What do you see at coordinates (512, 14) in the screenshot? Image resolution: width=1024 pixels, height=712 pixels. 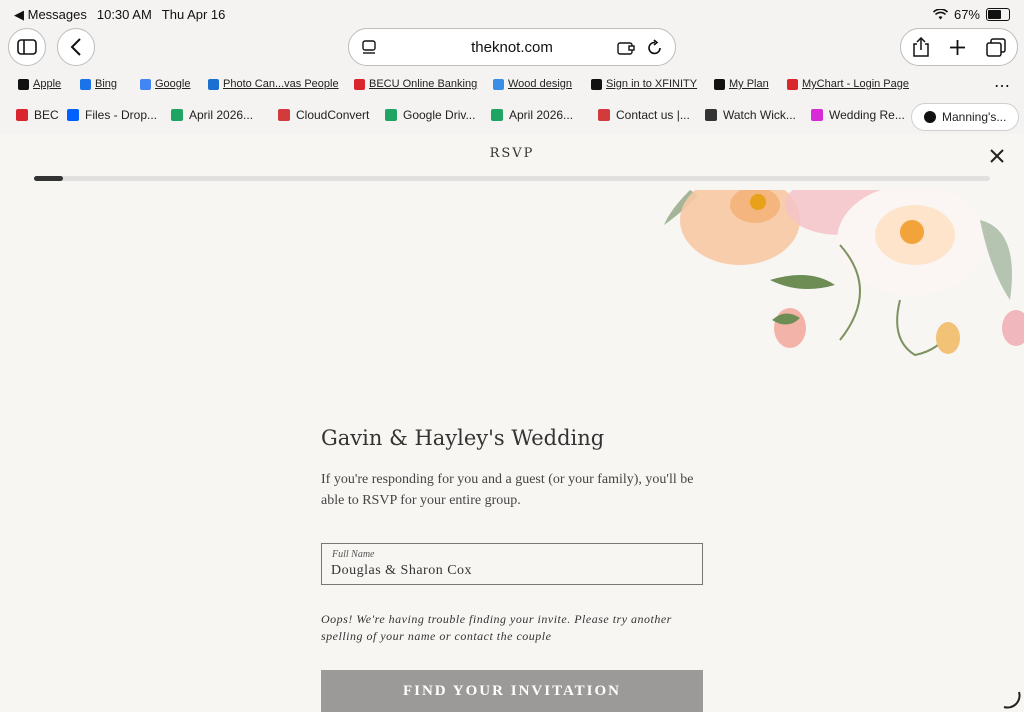 I see `status-bar: ◀ Messages 10:30 AM Thu Apr 16 67%` at bounding box center [512, 14].